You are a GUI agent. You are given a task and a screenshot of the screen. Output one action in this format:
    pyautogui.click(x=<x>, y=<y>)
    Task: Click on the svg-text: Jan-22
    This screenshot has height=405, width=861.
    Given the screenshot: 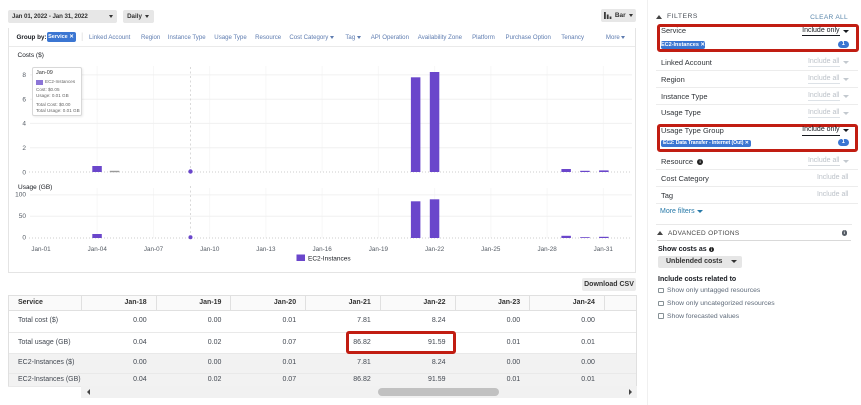 What is the action you would take?
    pyautogui.click(x=435, y=249)
    